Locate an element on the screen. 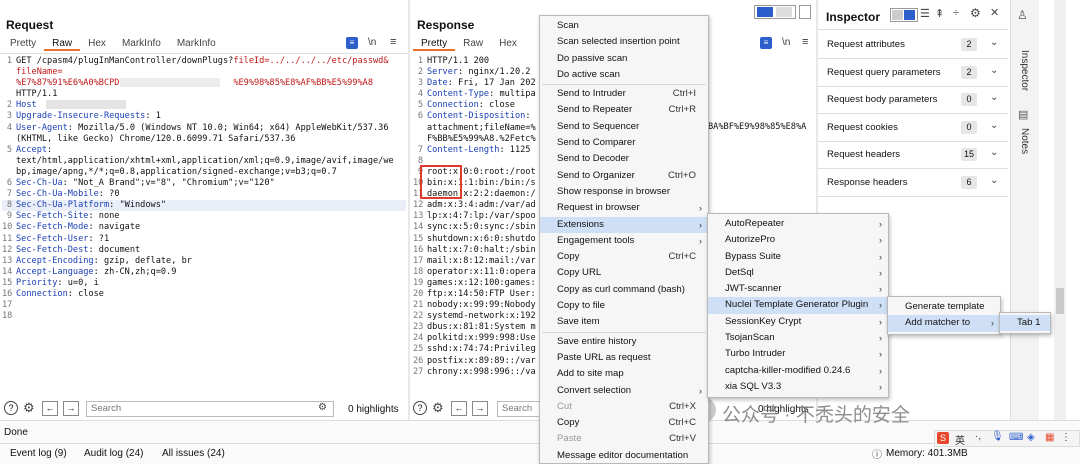 The height and width of the screenshot is (464, 1080). response-help-icon: ? is located at coordinates (420, 408).